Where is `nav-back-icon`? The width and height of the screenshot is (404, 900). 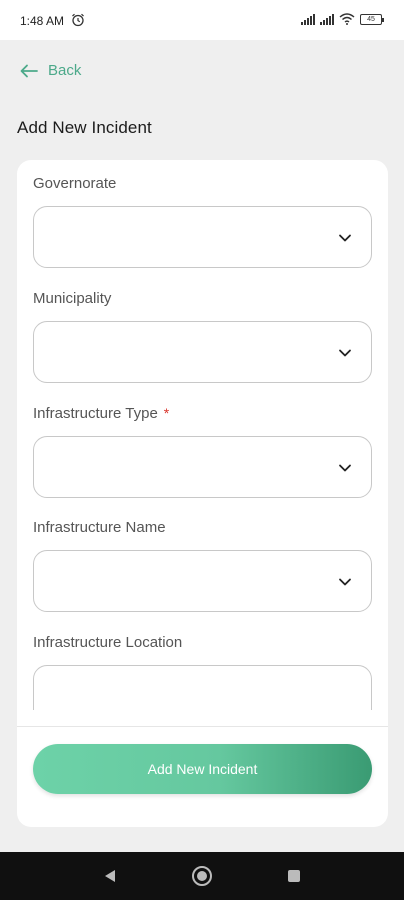
nav-back-icon is located at coordinates (110, 876).